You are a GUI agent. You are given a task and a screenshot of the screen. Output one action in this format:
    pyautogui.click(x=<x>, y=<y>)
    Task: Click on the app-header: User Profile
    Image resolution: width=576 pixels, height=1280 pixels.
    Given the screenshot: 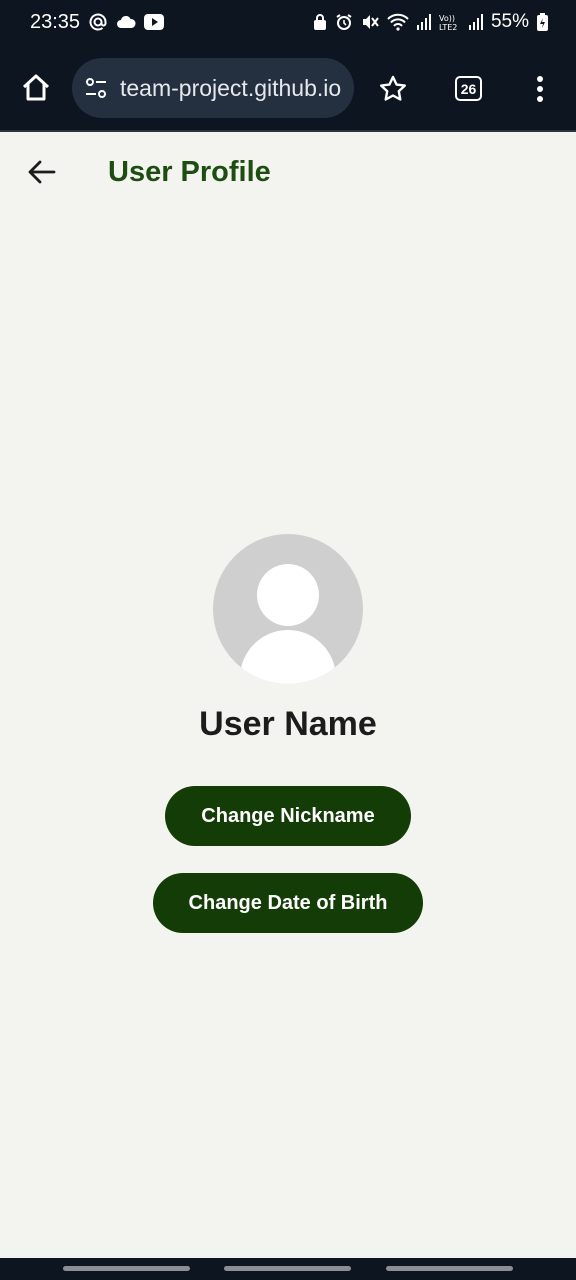 What is the action you would take?
    pyautogui.click(x=288, y=172)
    